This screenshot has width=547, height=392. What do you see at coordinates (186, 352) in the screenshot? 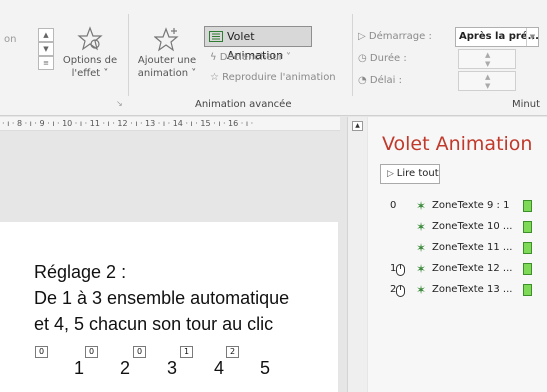
I see `animation-order-tag: 1` at bounding box center [186, 352].